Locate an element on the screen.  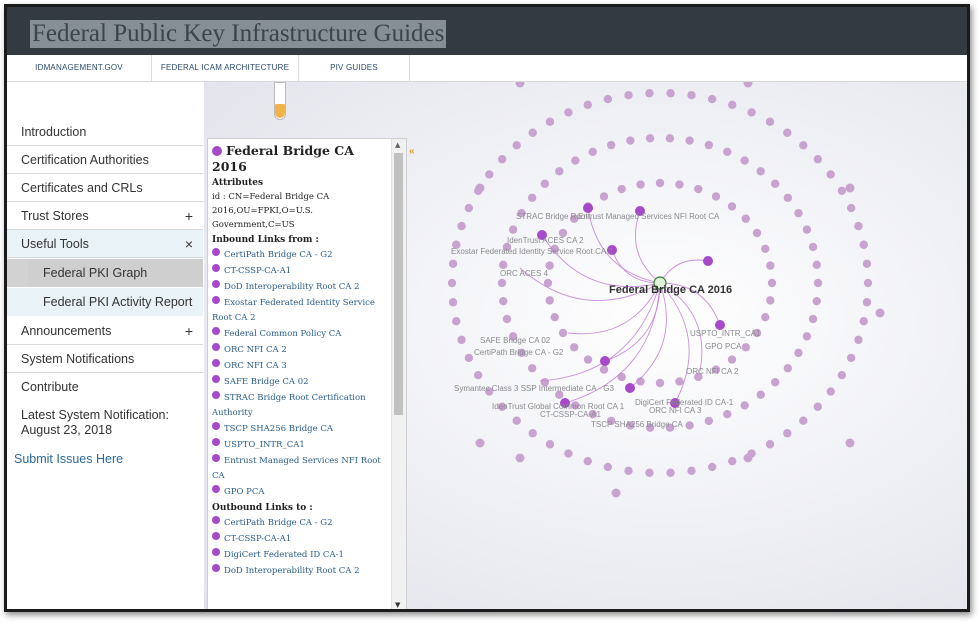
inbound-link: CertiPath Bridge CA - G2 is located at coordinates (301, 255).